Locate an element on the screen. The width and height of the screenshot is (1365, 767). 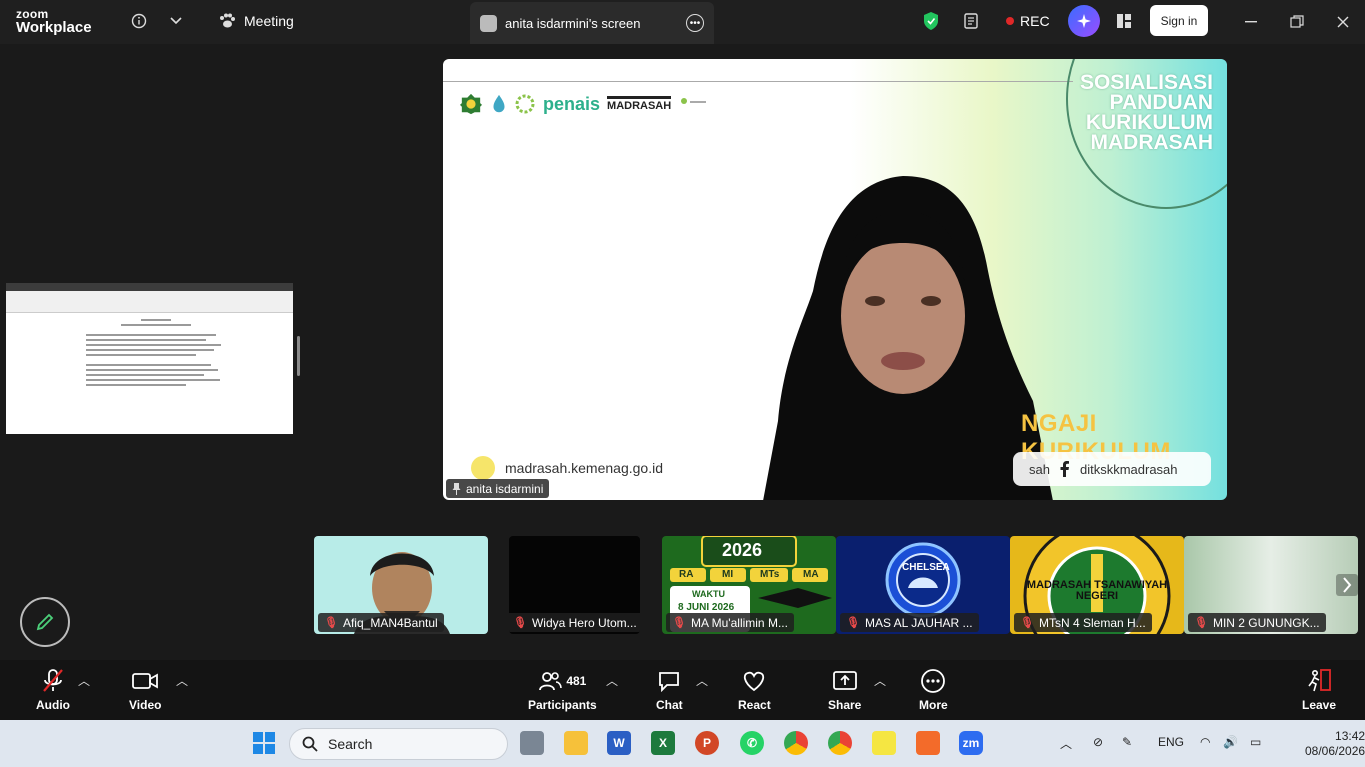
madrasah-logo: MADRASAH is located at coordinates (639, 104).